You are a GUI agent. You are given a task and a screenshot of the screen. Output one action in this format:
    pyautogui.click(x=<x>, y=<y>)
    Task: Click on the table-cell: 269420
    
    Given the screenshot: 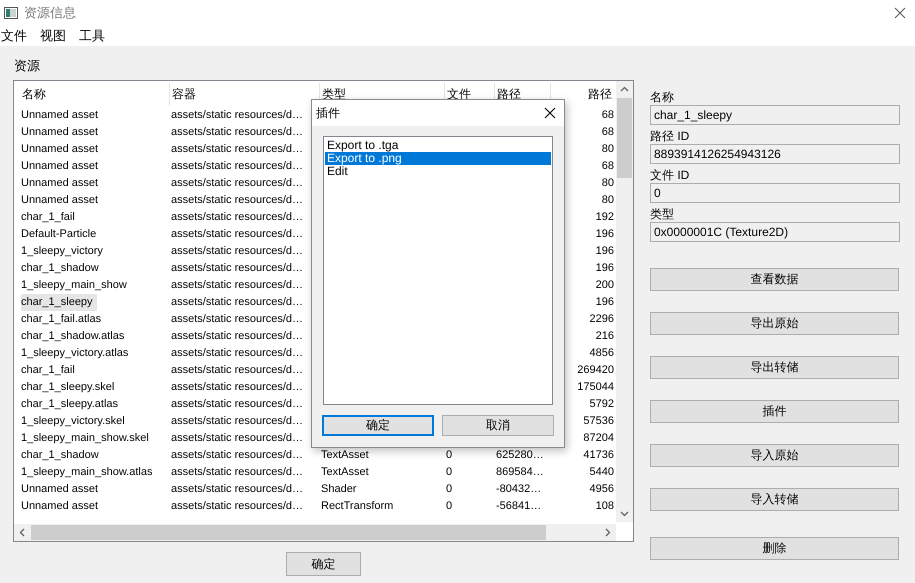 What is the action you would take?
    pyautogui.click(x=595, y=370)
    